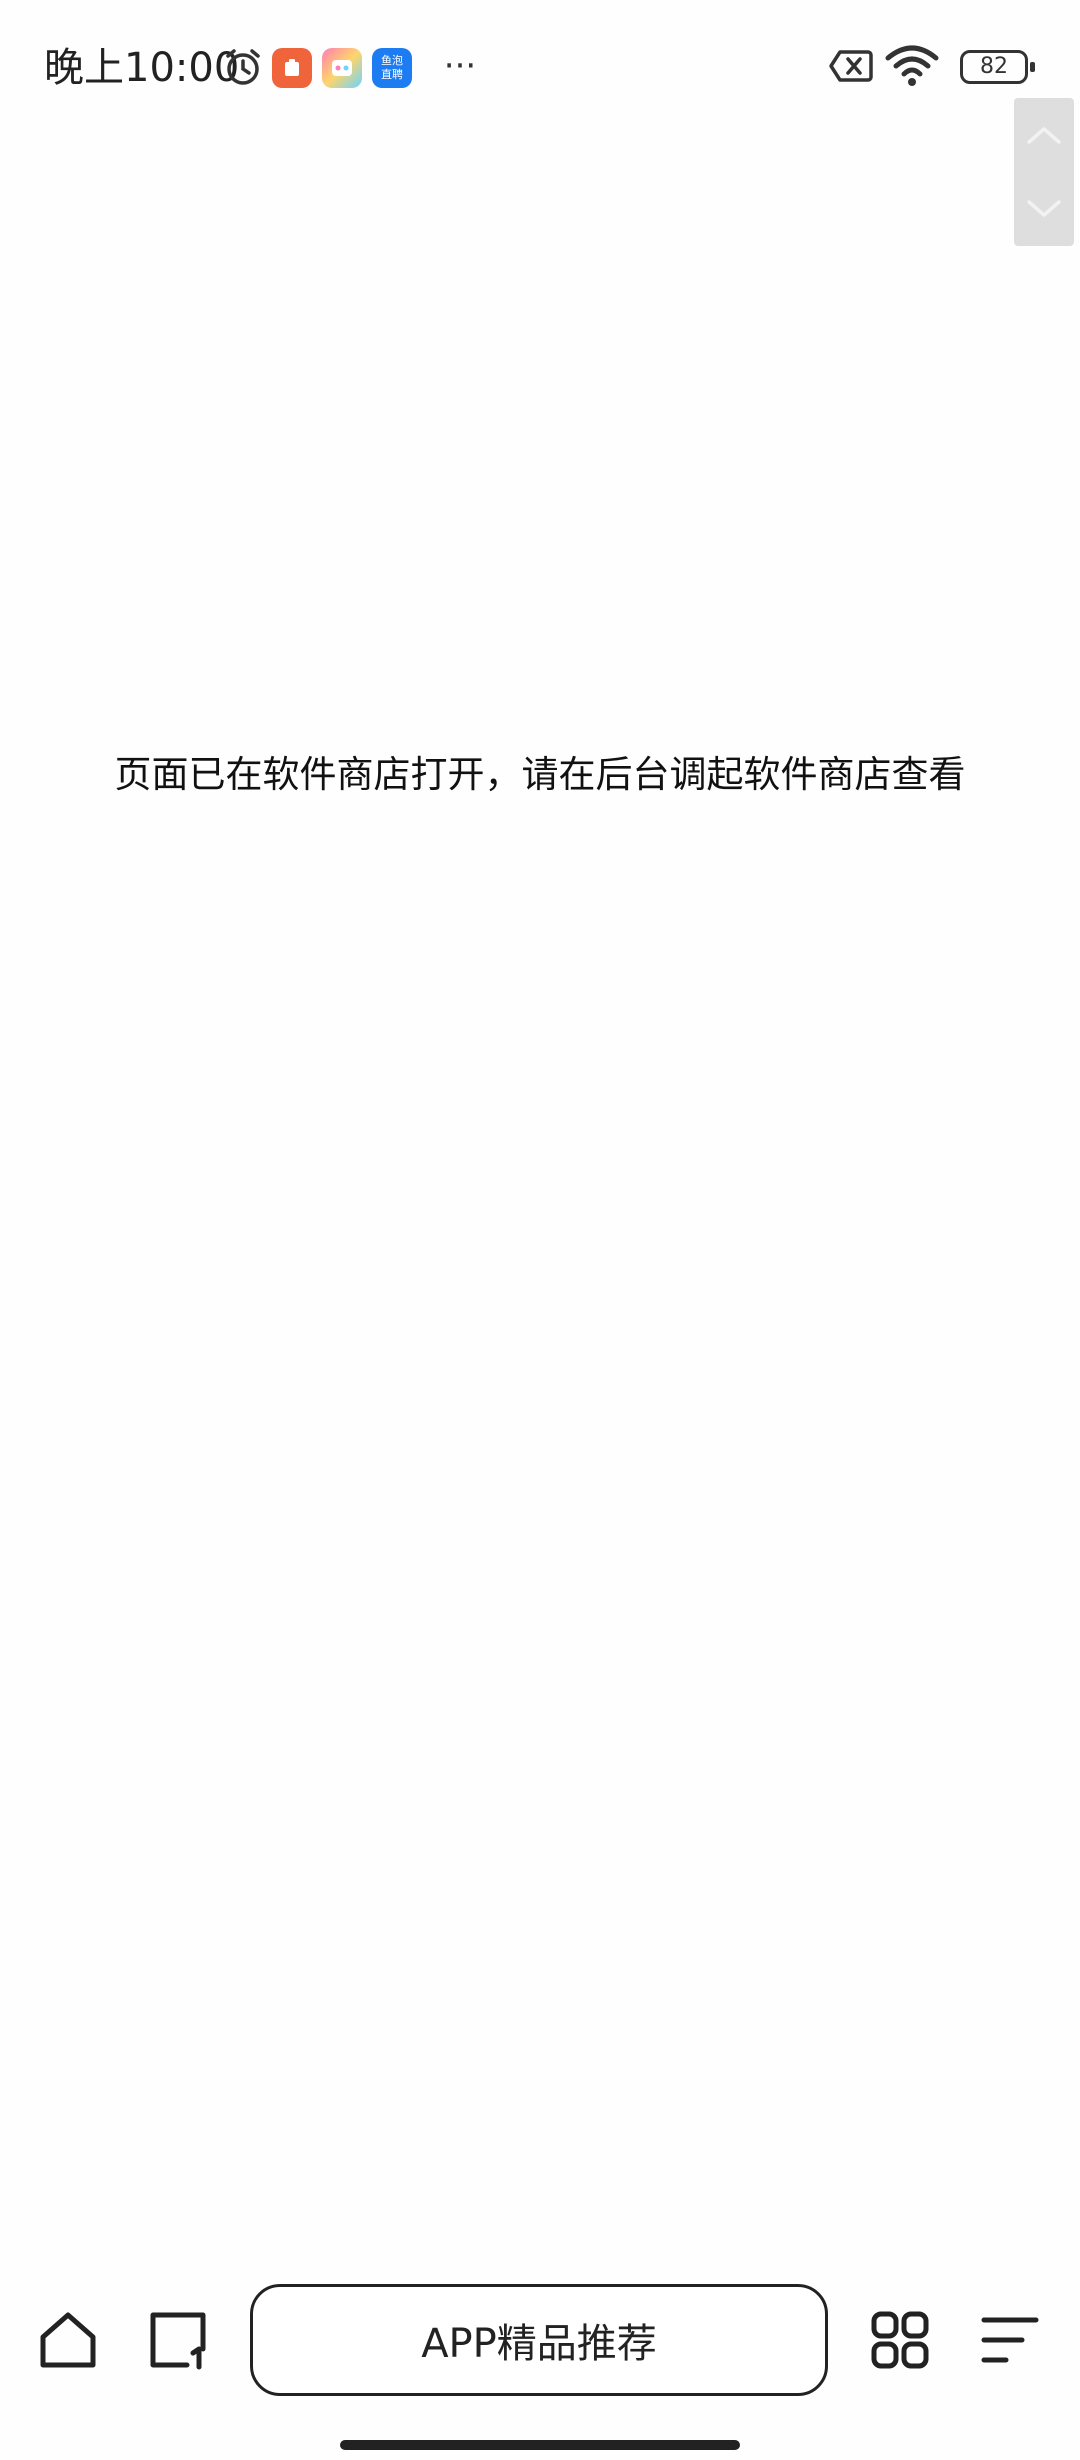 The width and height of the screenshot is (1080, 2460). I want to click on chevron-down-icon, so click(1044, 208).